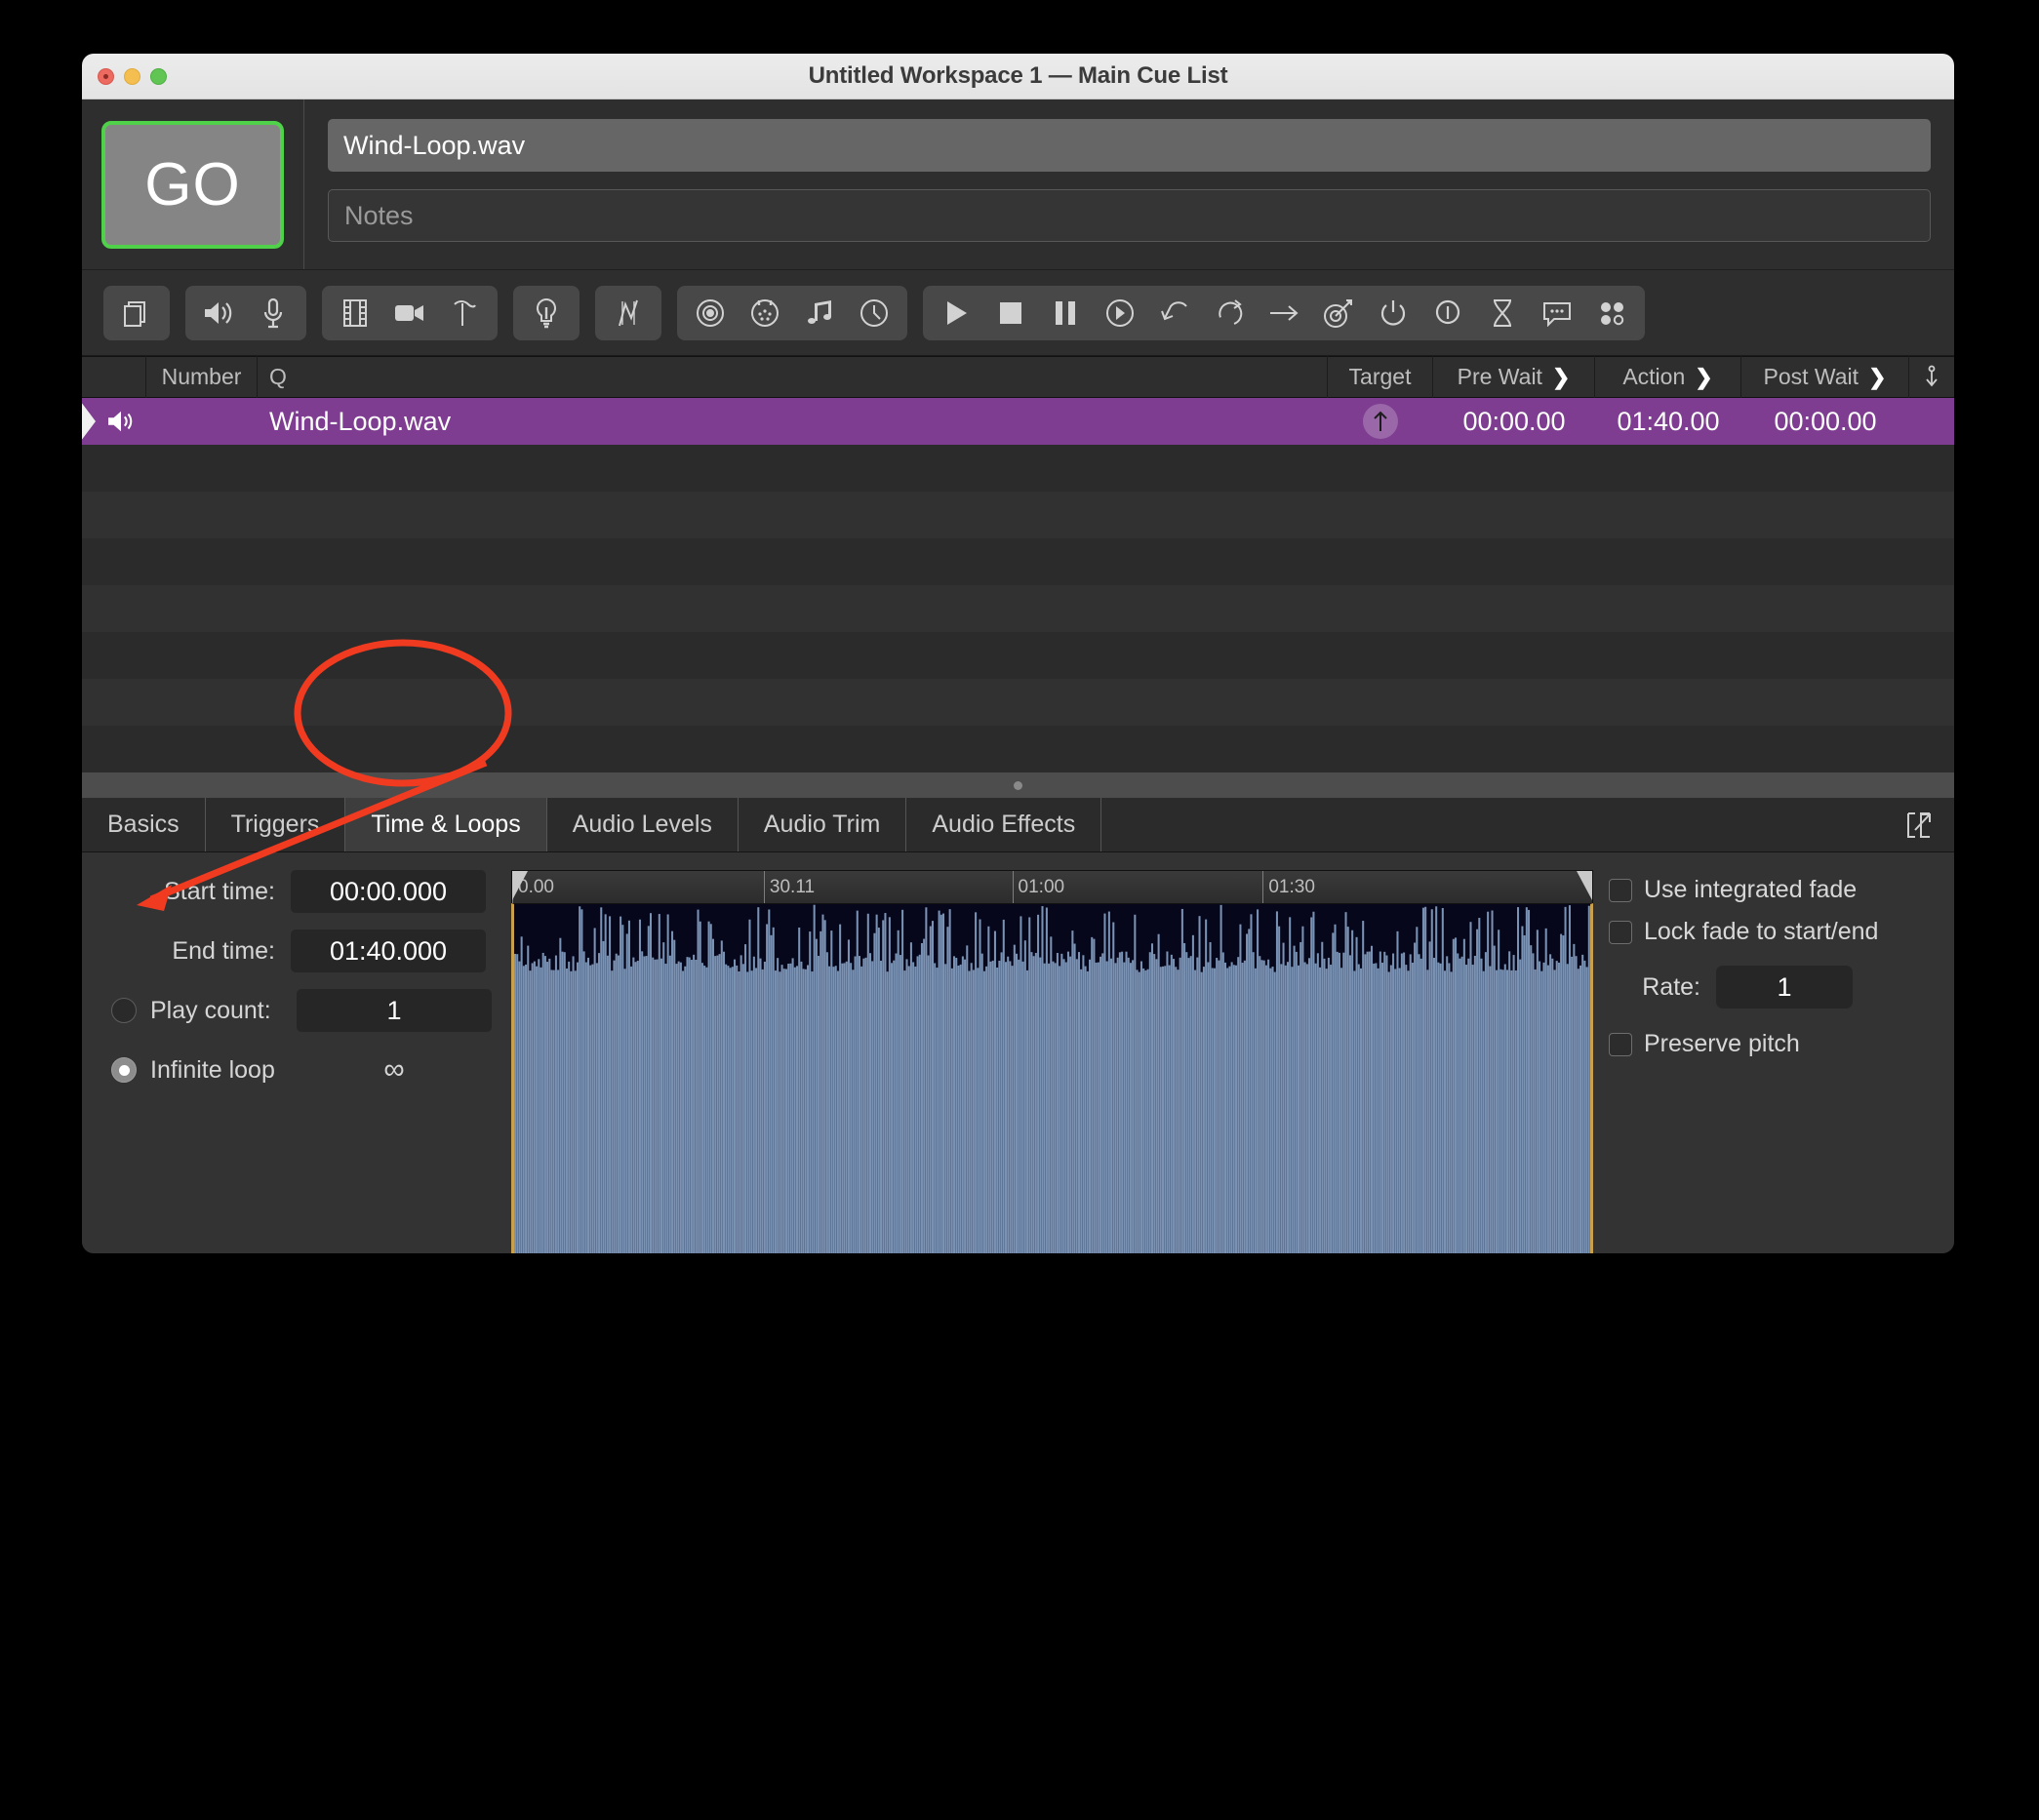 This screenshot has width=2039, height=1820. Describe the element at coordinates (1557, 313) in the screenshot. I see `memo-cue-icon` at that location.